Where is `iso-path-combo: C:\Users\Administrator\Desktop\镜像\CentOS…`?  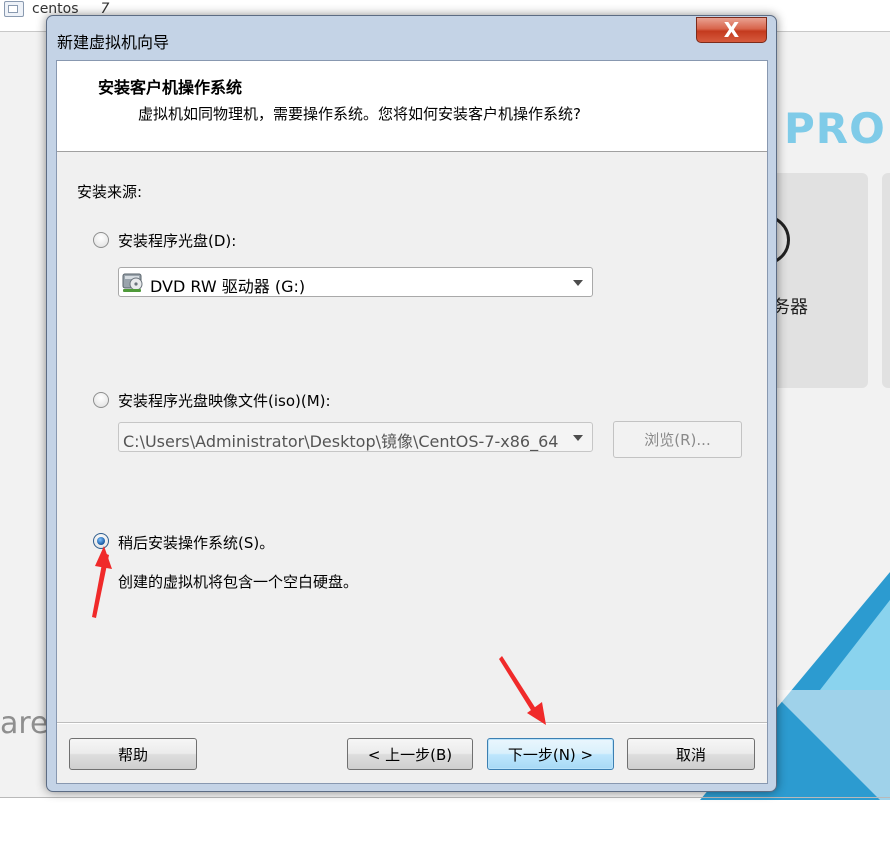 iso-path-combo: C:\Users\Administrator\Desktop\镜像\CentOS… is located at coordinates (355, 437).